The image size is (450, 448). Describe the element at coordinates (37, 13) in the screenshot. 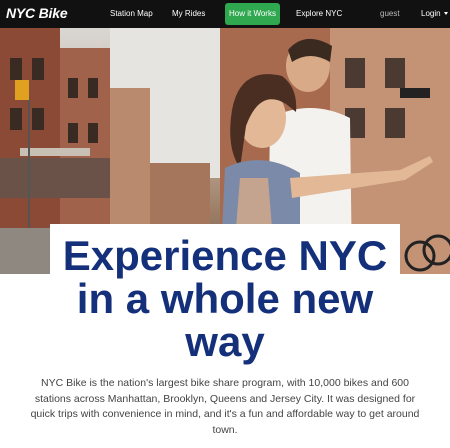

I see `brand-logo: NYC Bike` at that location.